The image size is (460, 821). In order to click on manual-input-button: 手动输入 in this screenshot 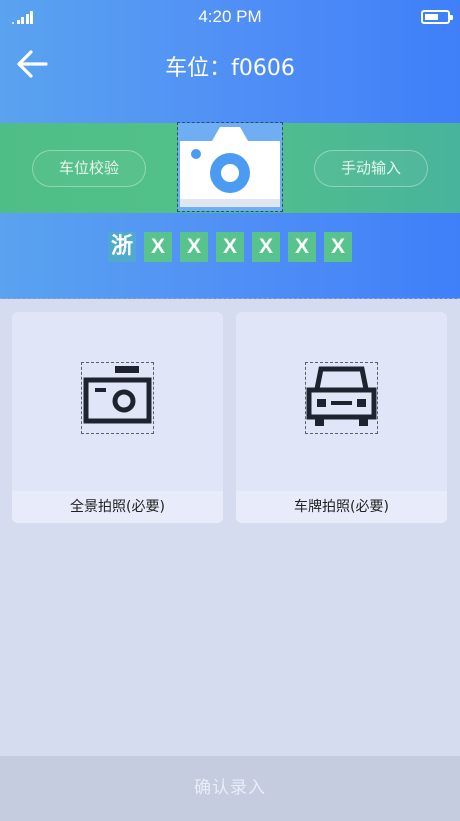, I will do `click(371, 168)`.